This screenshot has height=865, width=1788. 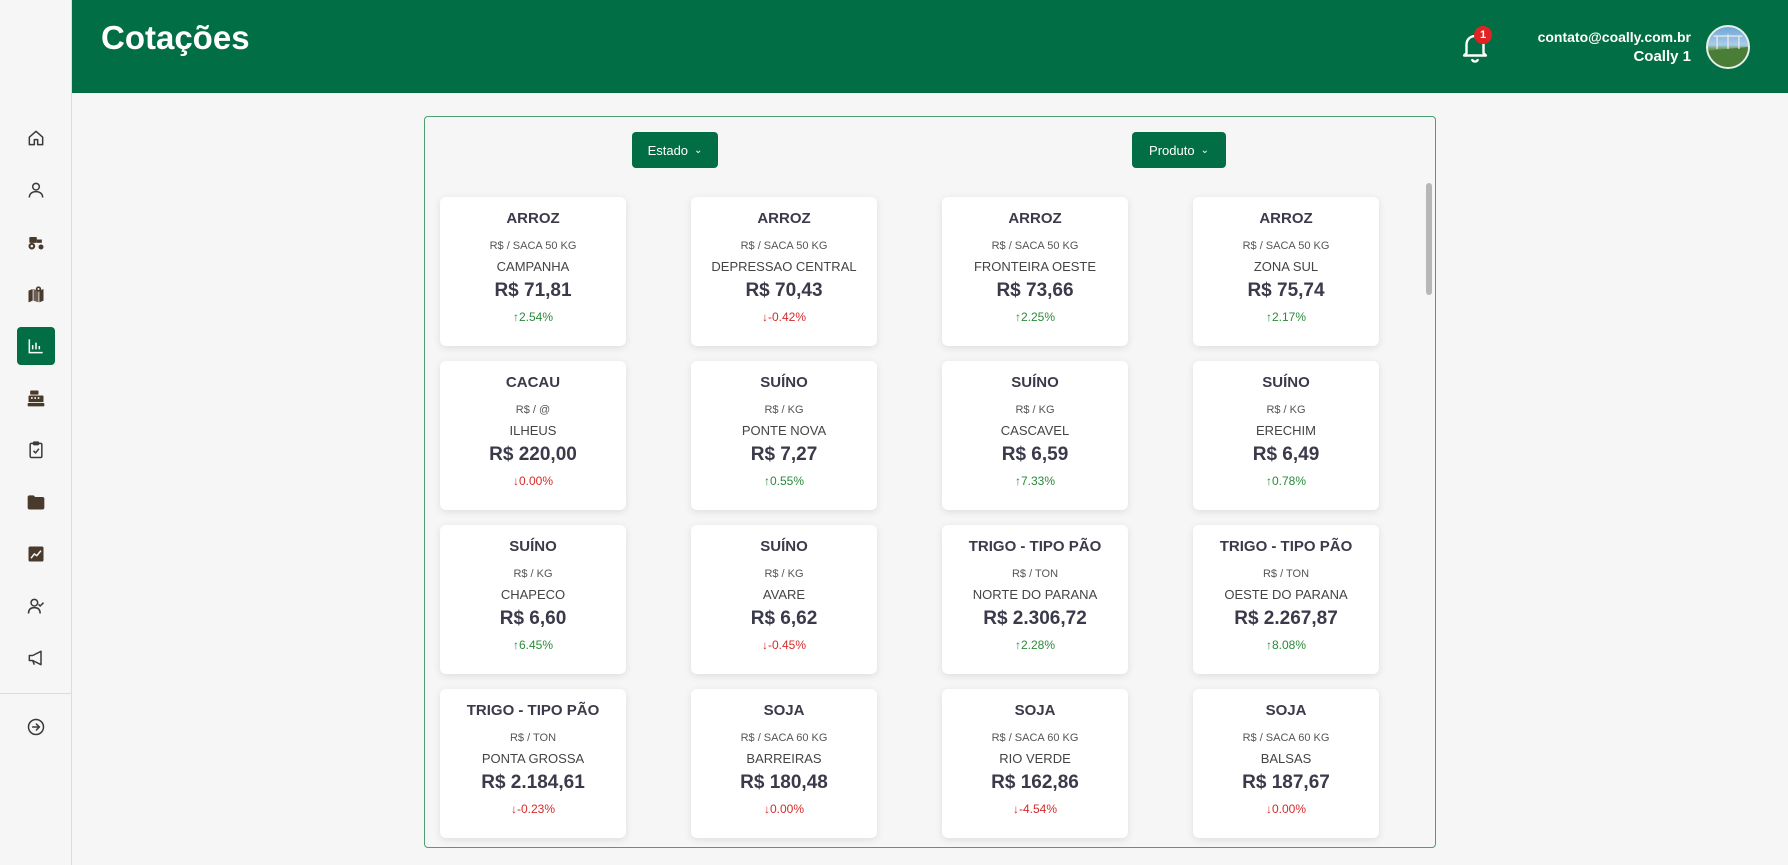 What do you see at coordinates (1035, 758) in the screenshot?
I see `quote-location: RIO VERDE` at bounding box center [1035, 758].